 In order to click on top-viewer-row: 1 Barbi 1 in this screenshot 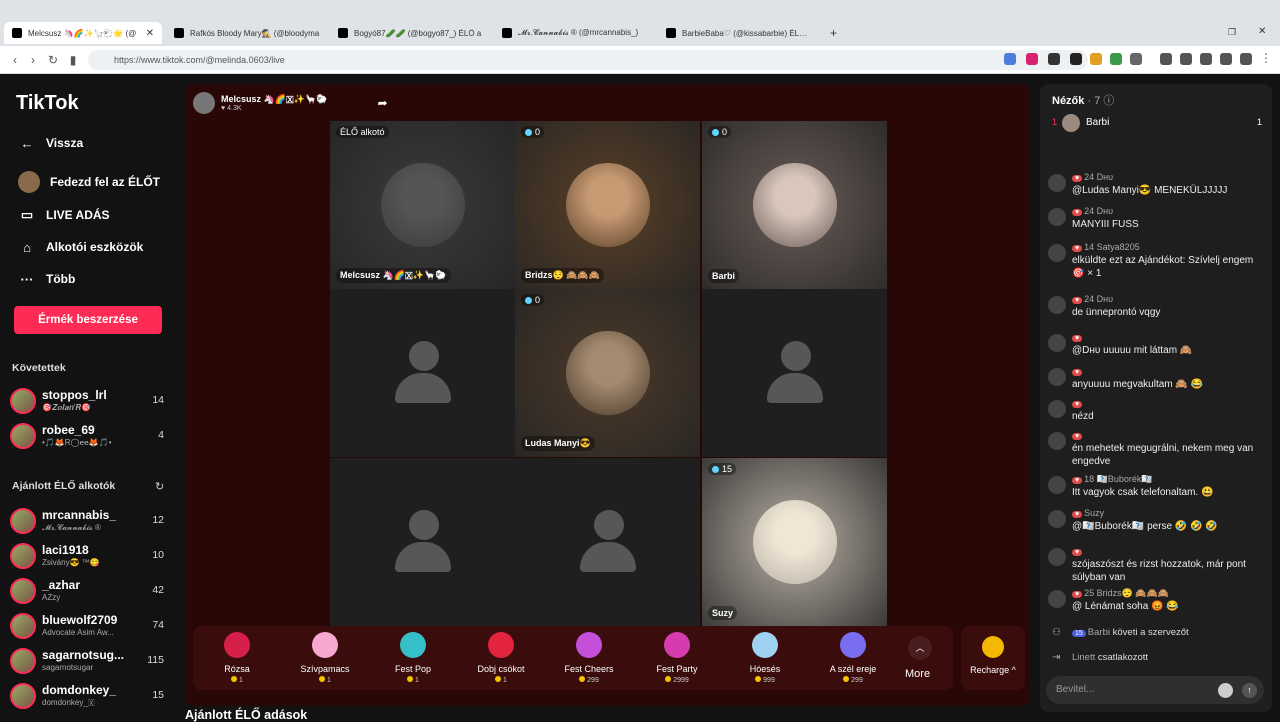, I will do `click(1157, 124)`.